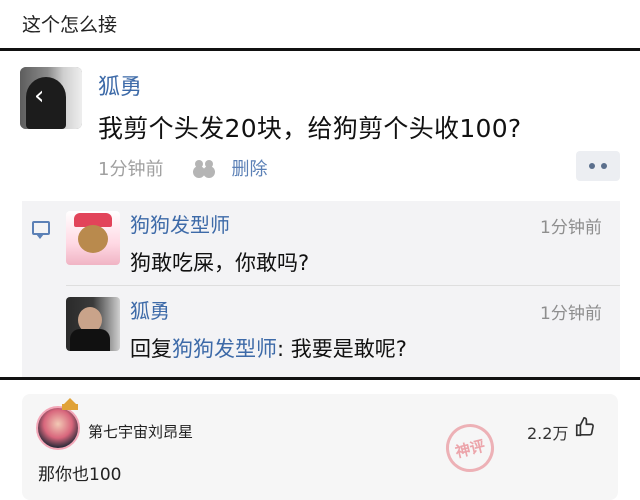 The image size is (640, 500). Describe the element at coordinates (39, 96) in the screenshot. I see `back-chevron-icon: ‹` at that location.